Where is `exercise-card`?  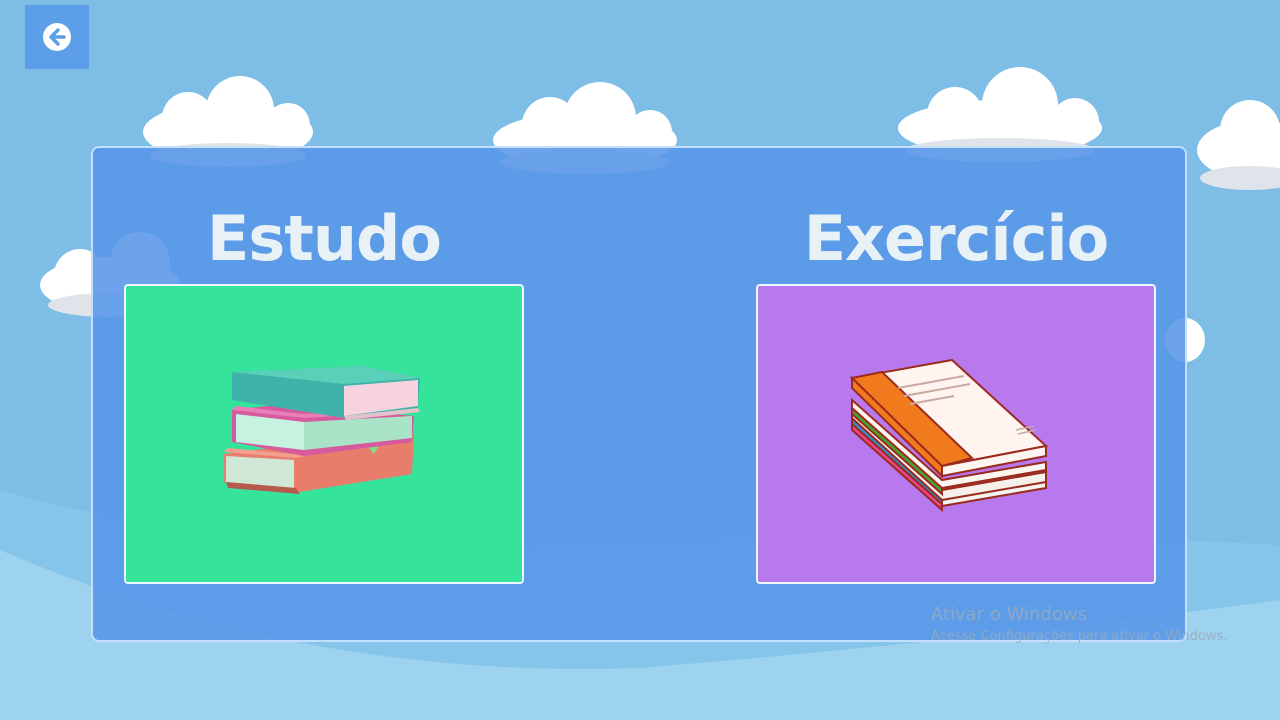 exercise-card is located at coordinates (956, 434).